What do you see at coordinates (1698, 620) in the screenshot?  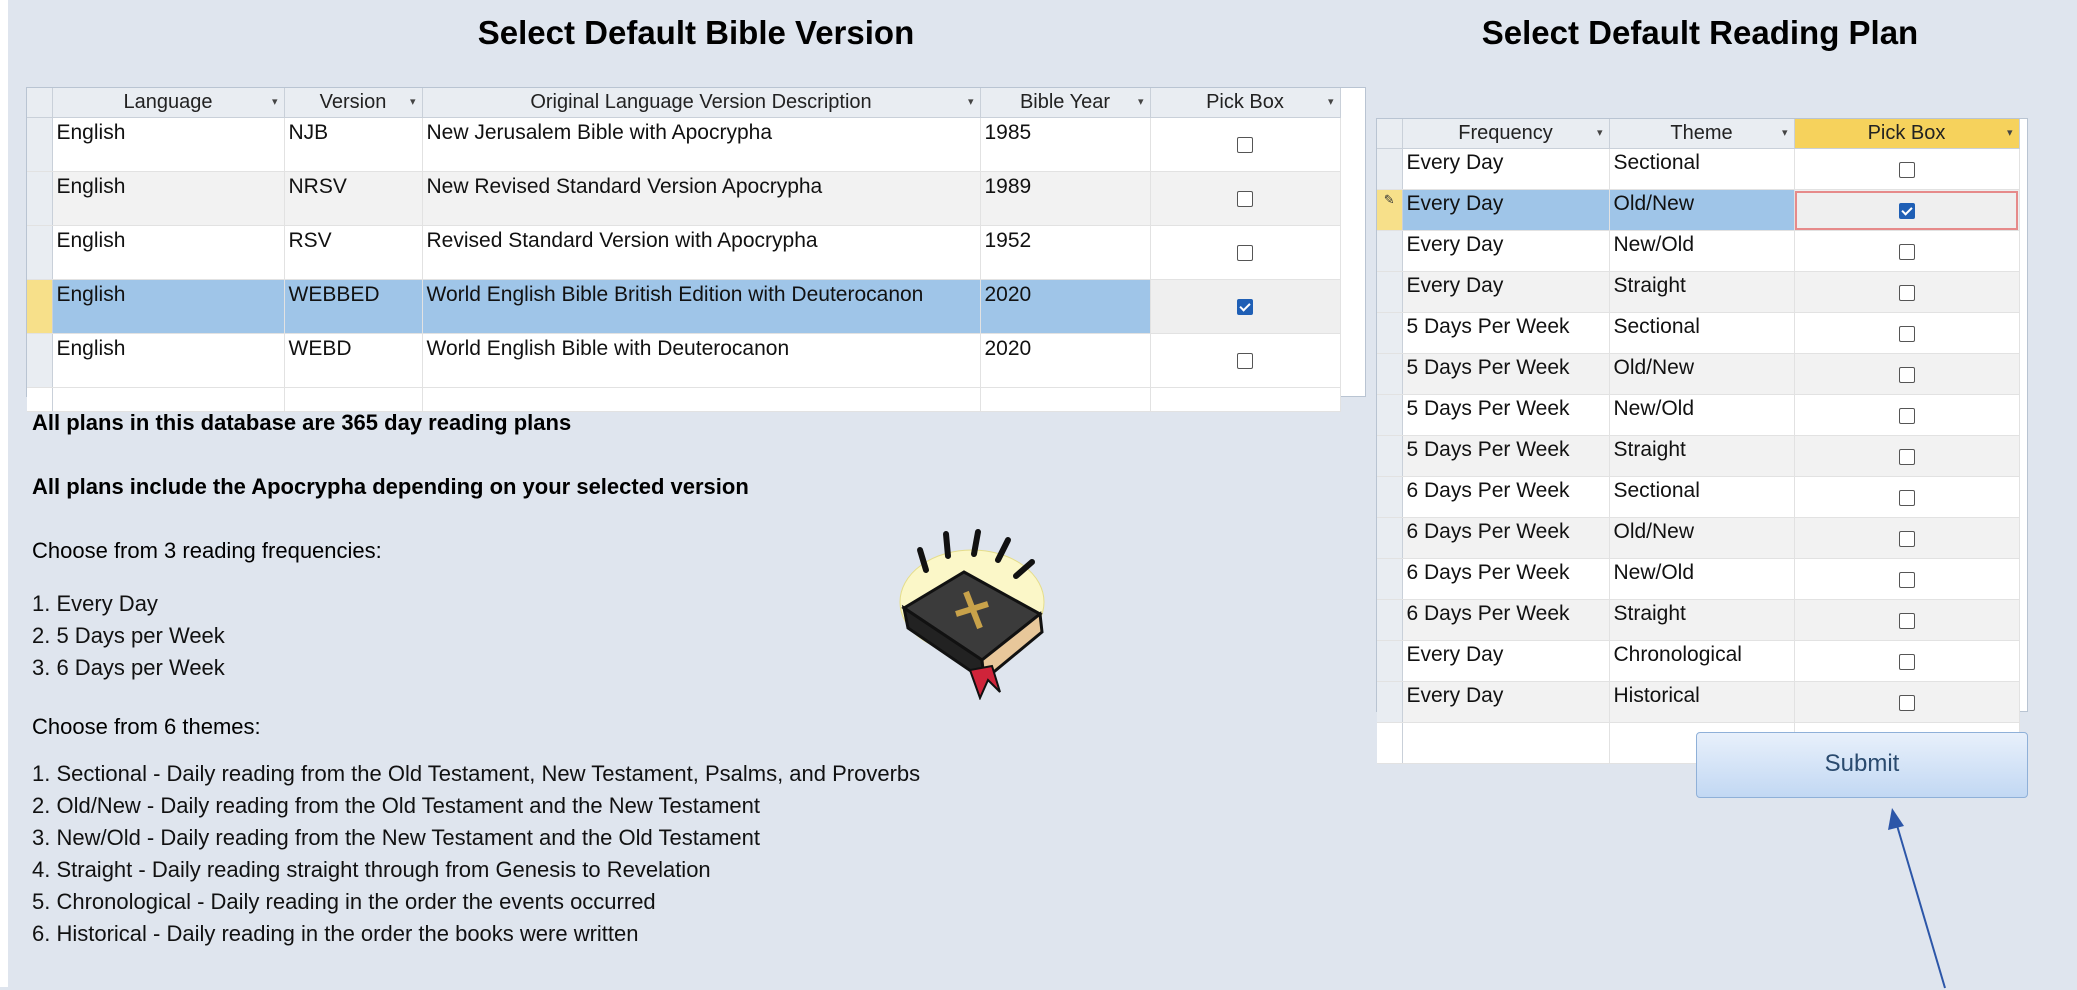 I see `table-row: 6 Days Per Week Straight` at bounding box center [1698, 620].